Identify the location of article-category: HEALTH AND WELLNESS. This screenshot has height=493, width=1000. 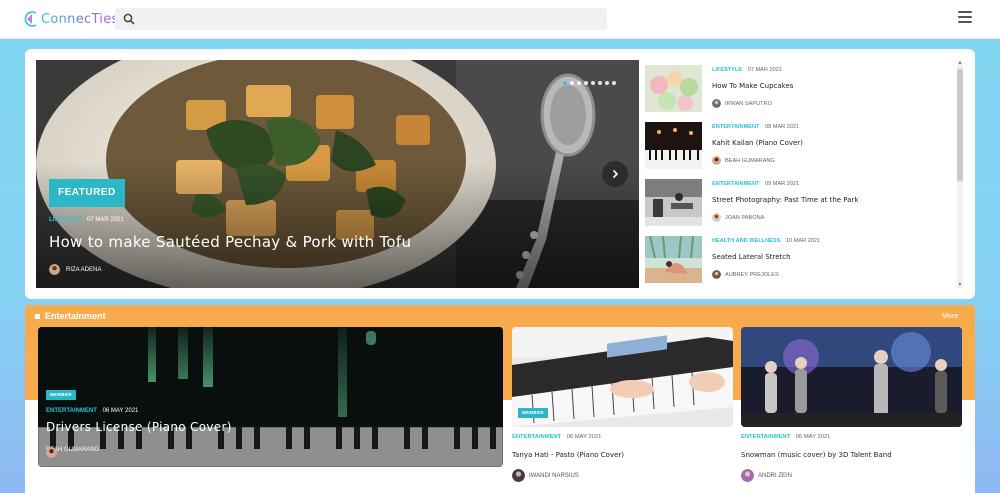
(746, 241).